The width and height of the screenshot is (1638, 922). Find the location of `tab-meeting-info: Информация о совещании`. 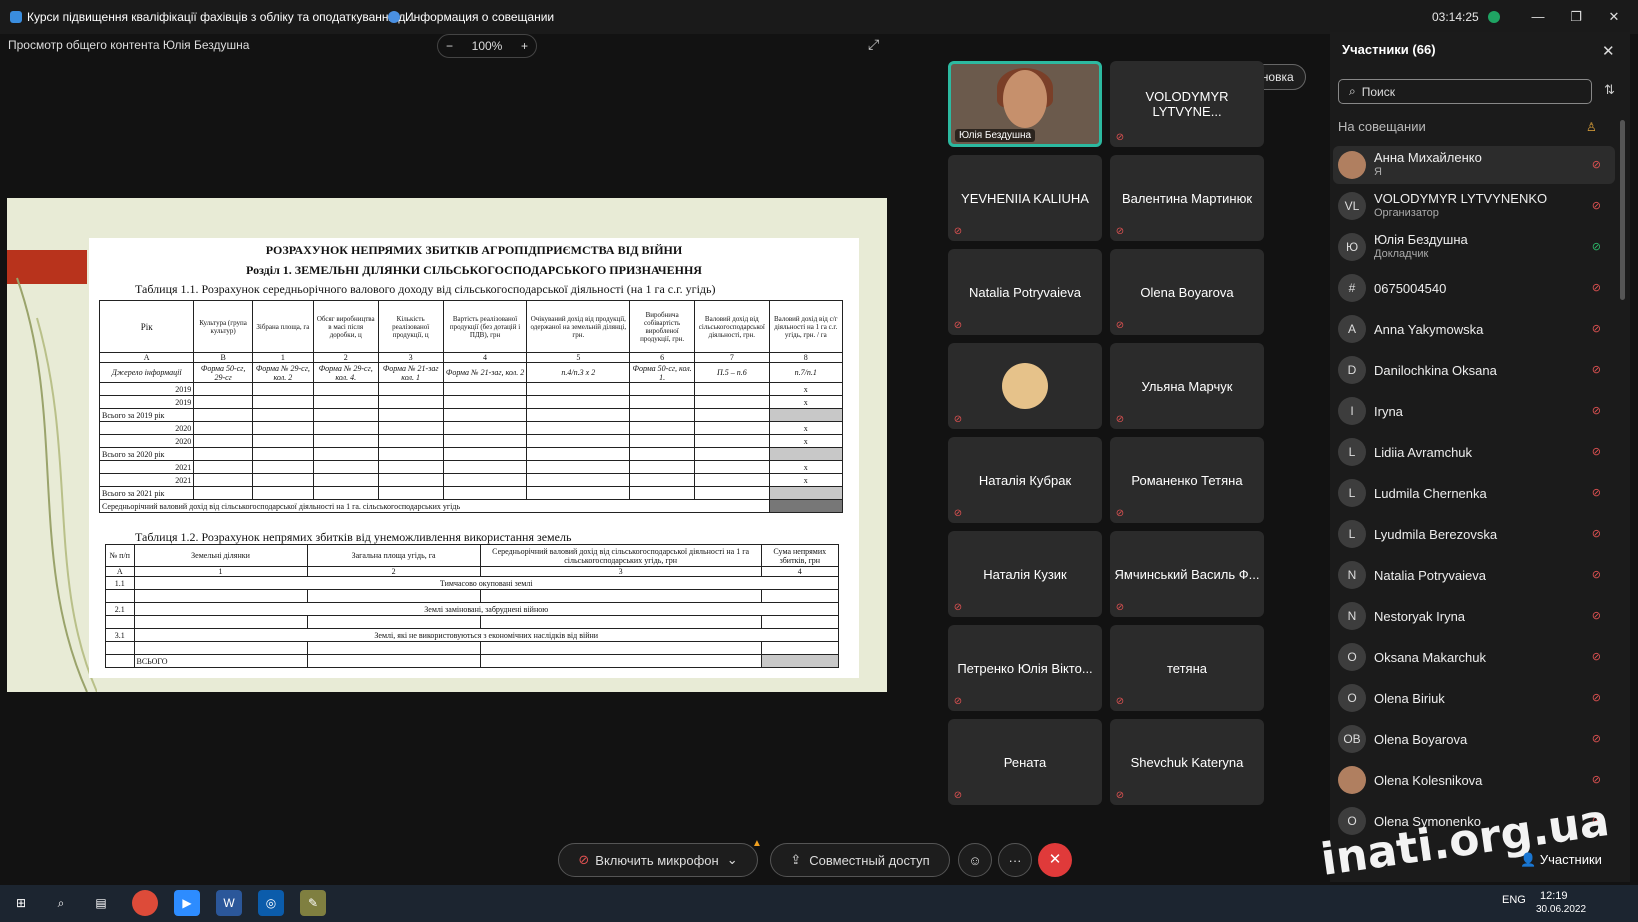

tab-meeting-info: Информация о совещании is located at coordinates (471, 17).